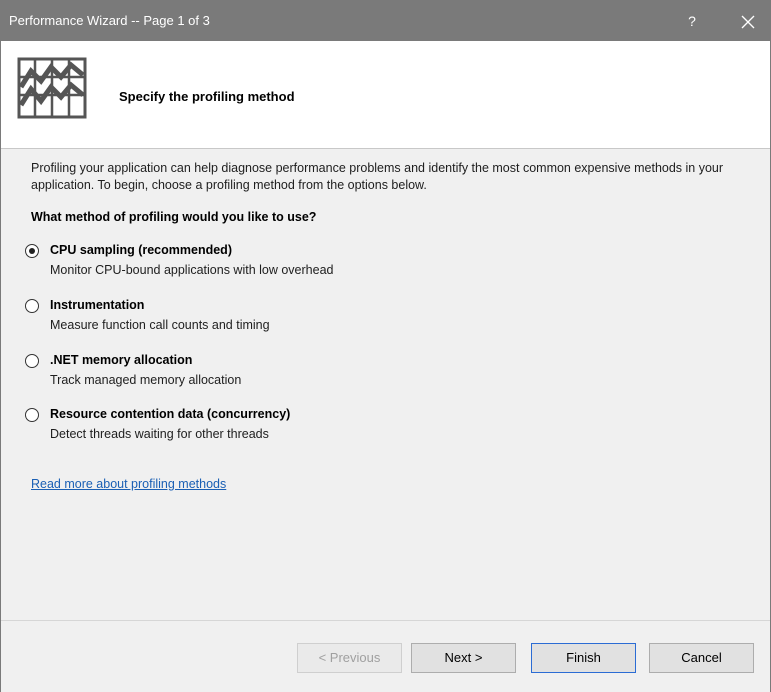 The height and width of the screenshot is (692, 771). What do you see at coordinates (146, 380) in the screenshot?
I see `option-description: Track managed memory allocation` at bounding box center [146, 380].